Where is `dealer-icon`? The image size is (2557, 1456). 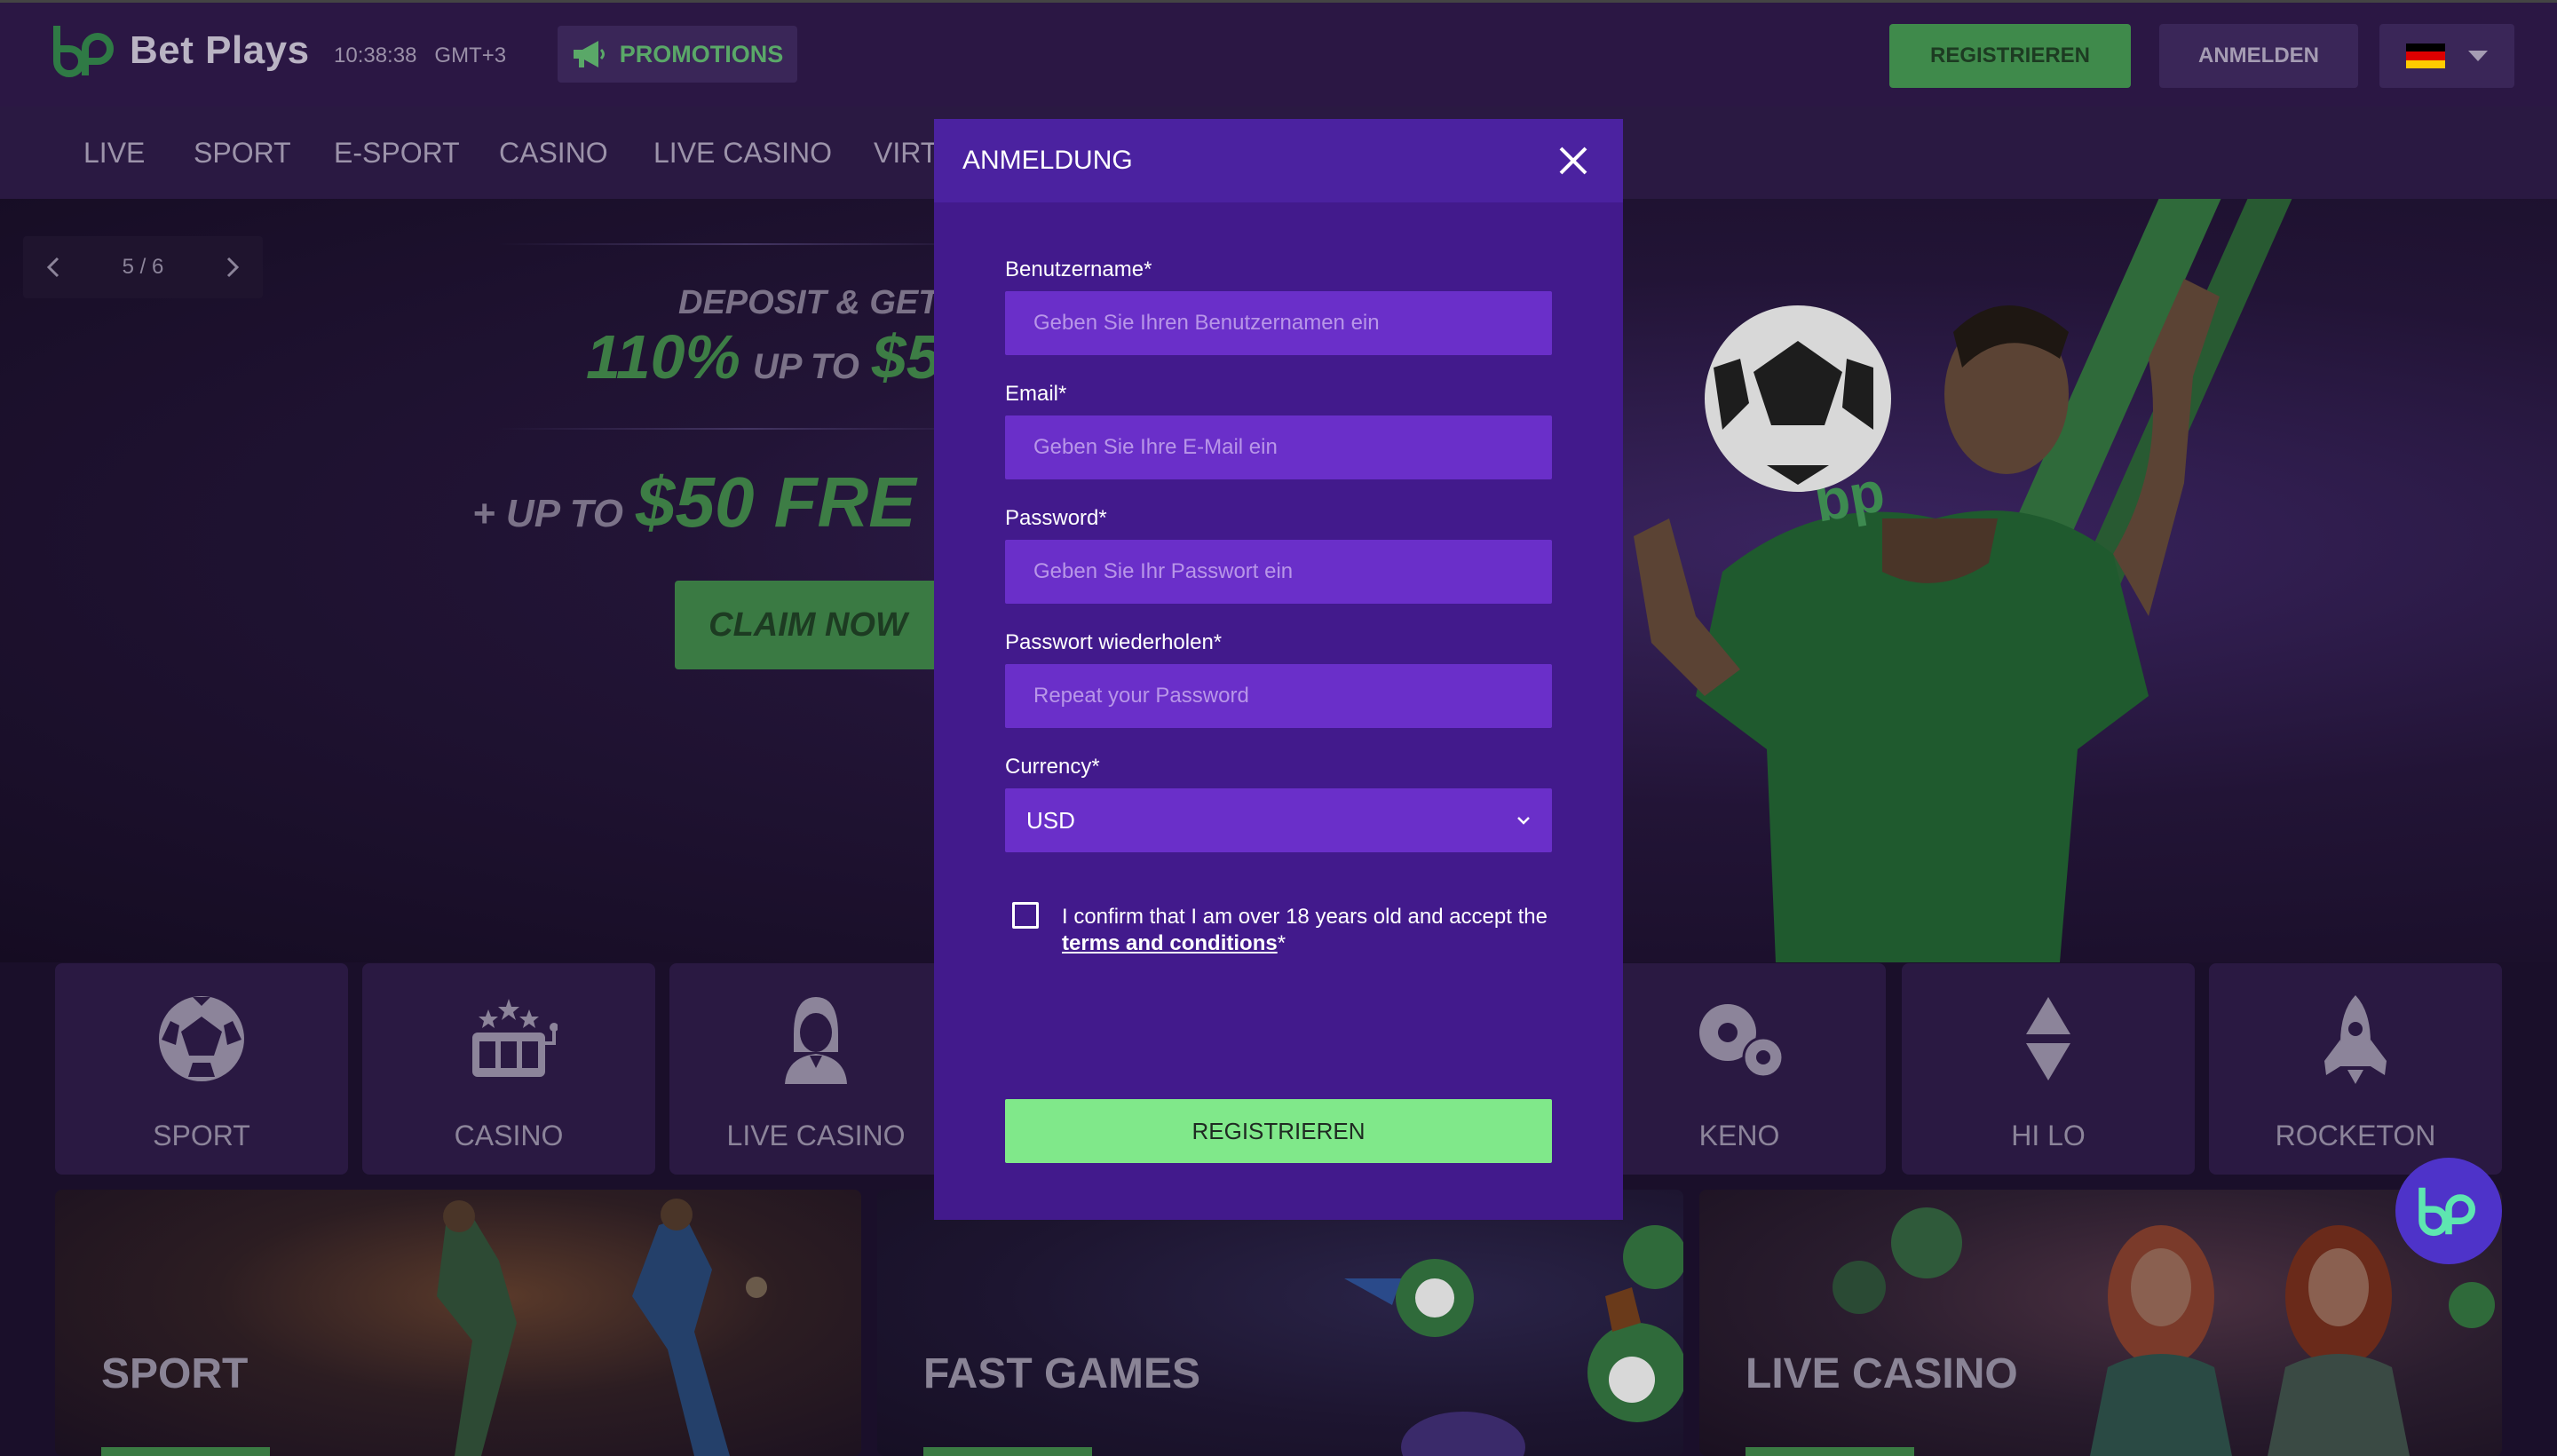 dealer-icon is located at coordinates (816, 1040).